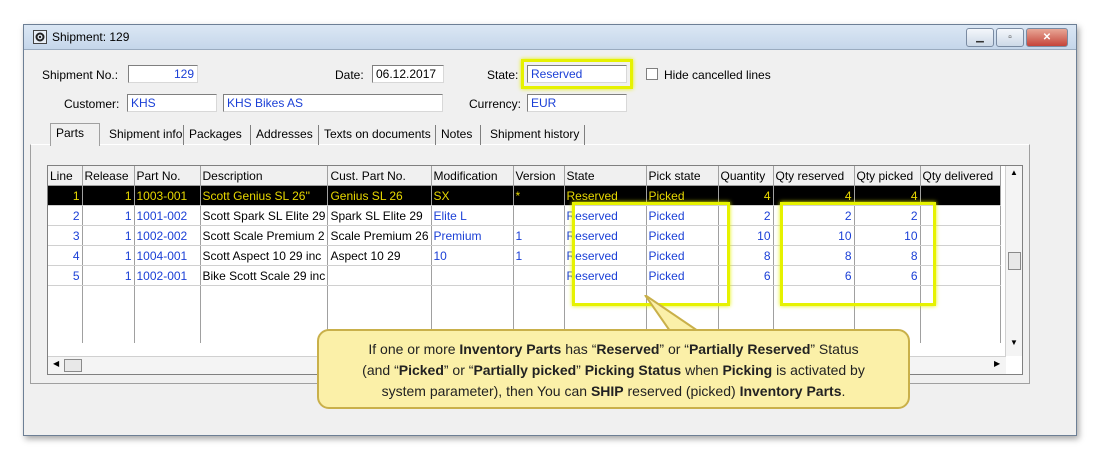 This screenshot has height=457, width=1099. I want to click on tab-parts: Parts, so click(75, 134).